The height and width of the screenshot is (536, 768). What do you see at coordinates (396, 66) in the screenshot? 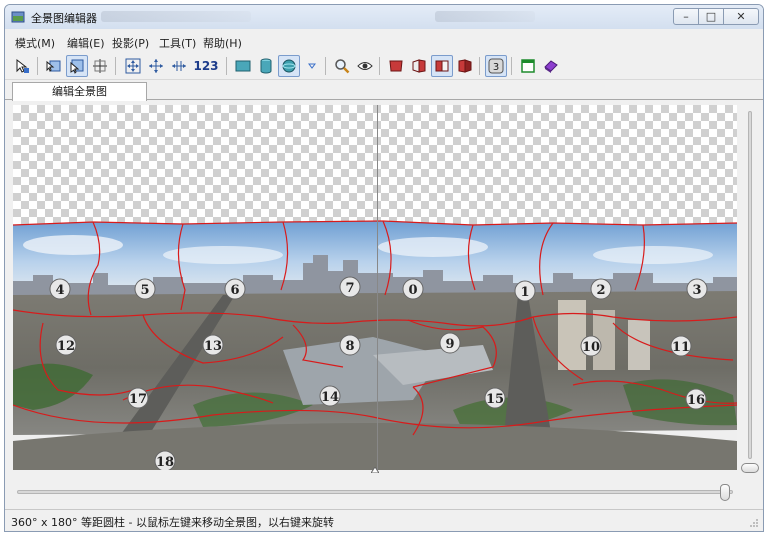
I see `face-red-icon` at bounding box center [396, 66].